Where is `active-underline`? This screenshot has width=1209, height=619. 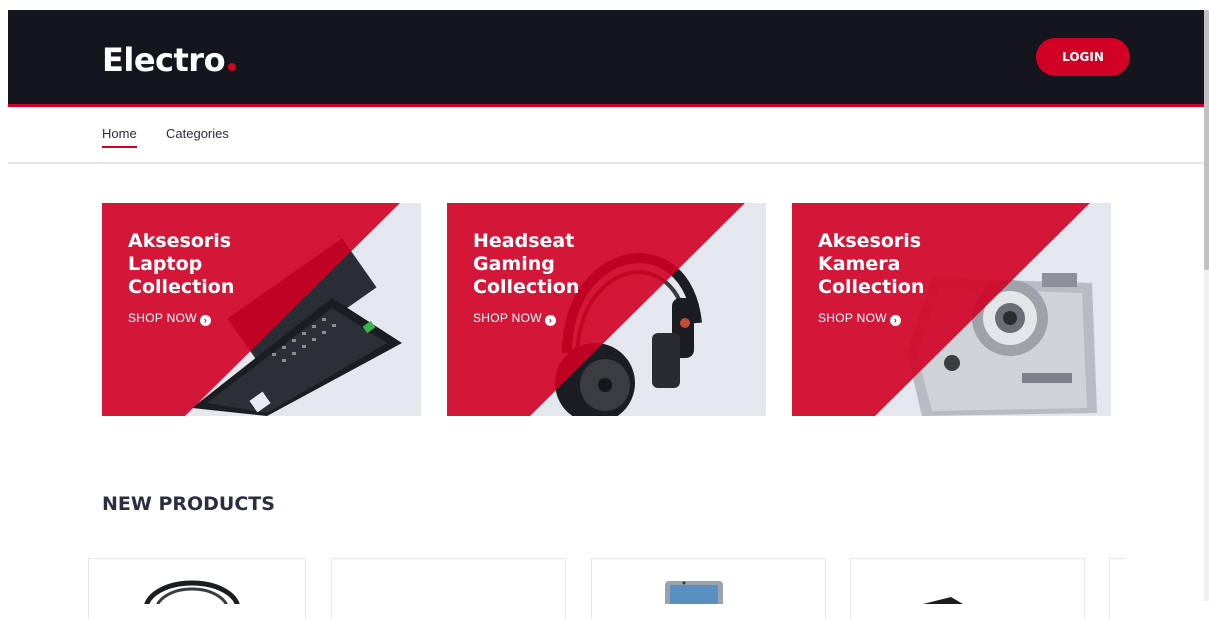
active-underline is located at coordinates (119, 147).